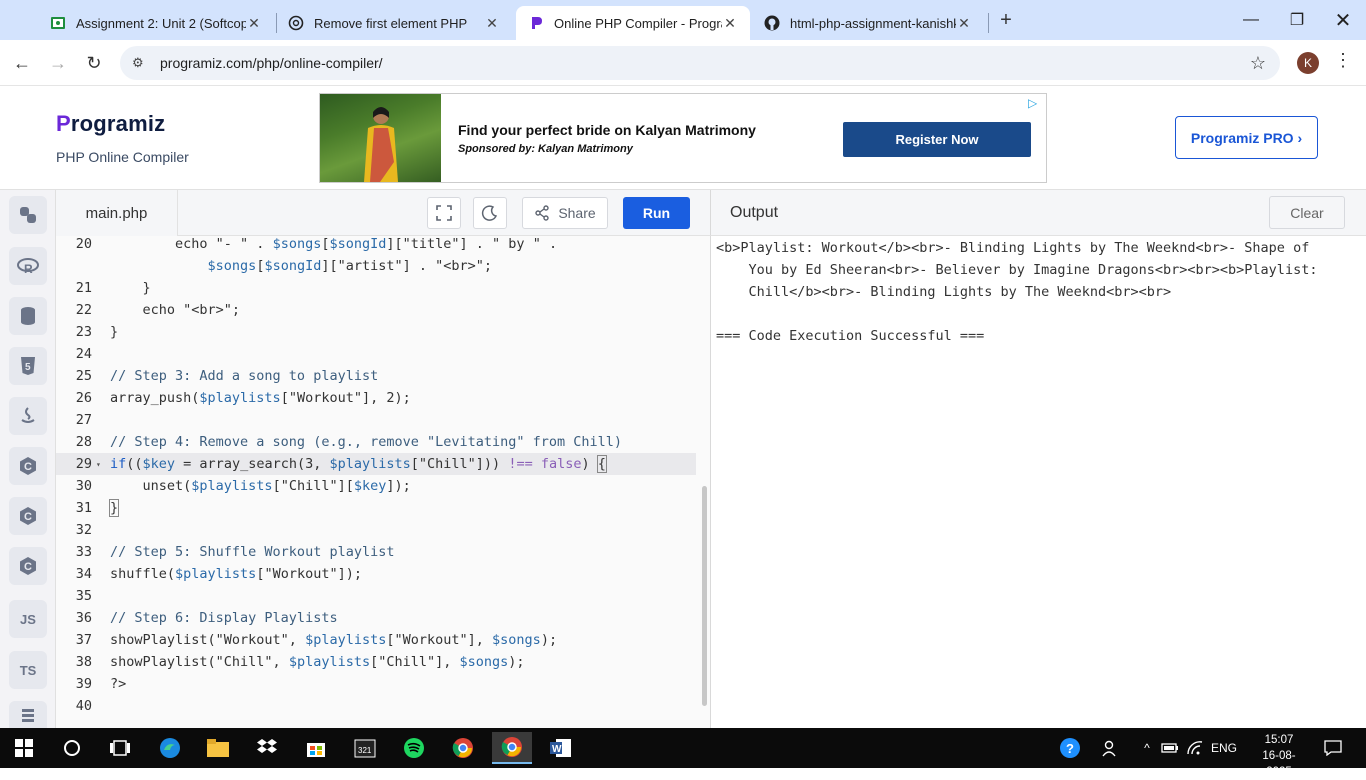  What do you see at coordinates (58, 63) in the screenshot?
I see `forward-arrow-icon: →` at bounding box center [58, 63].